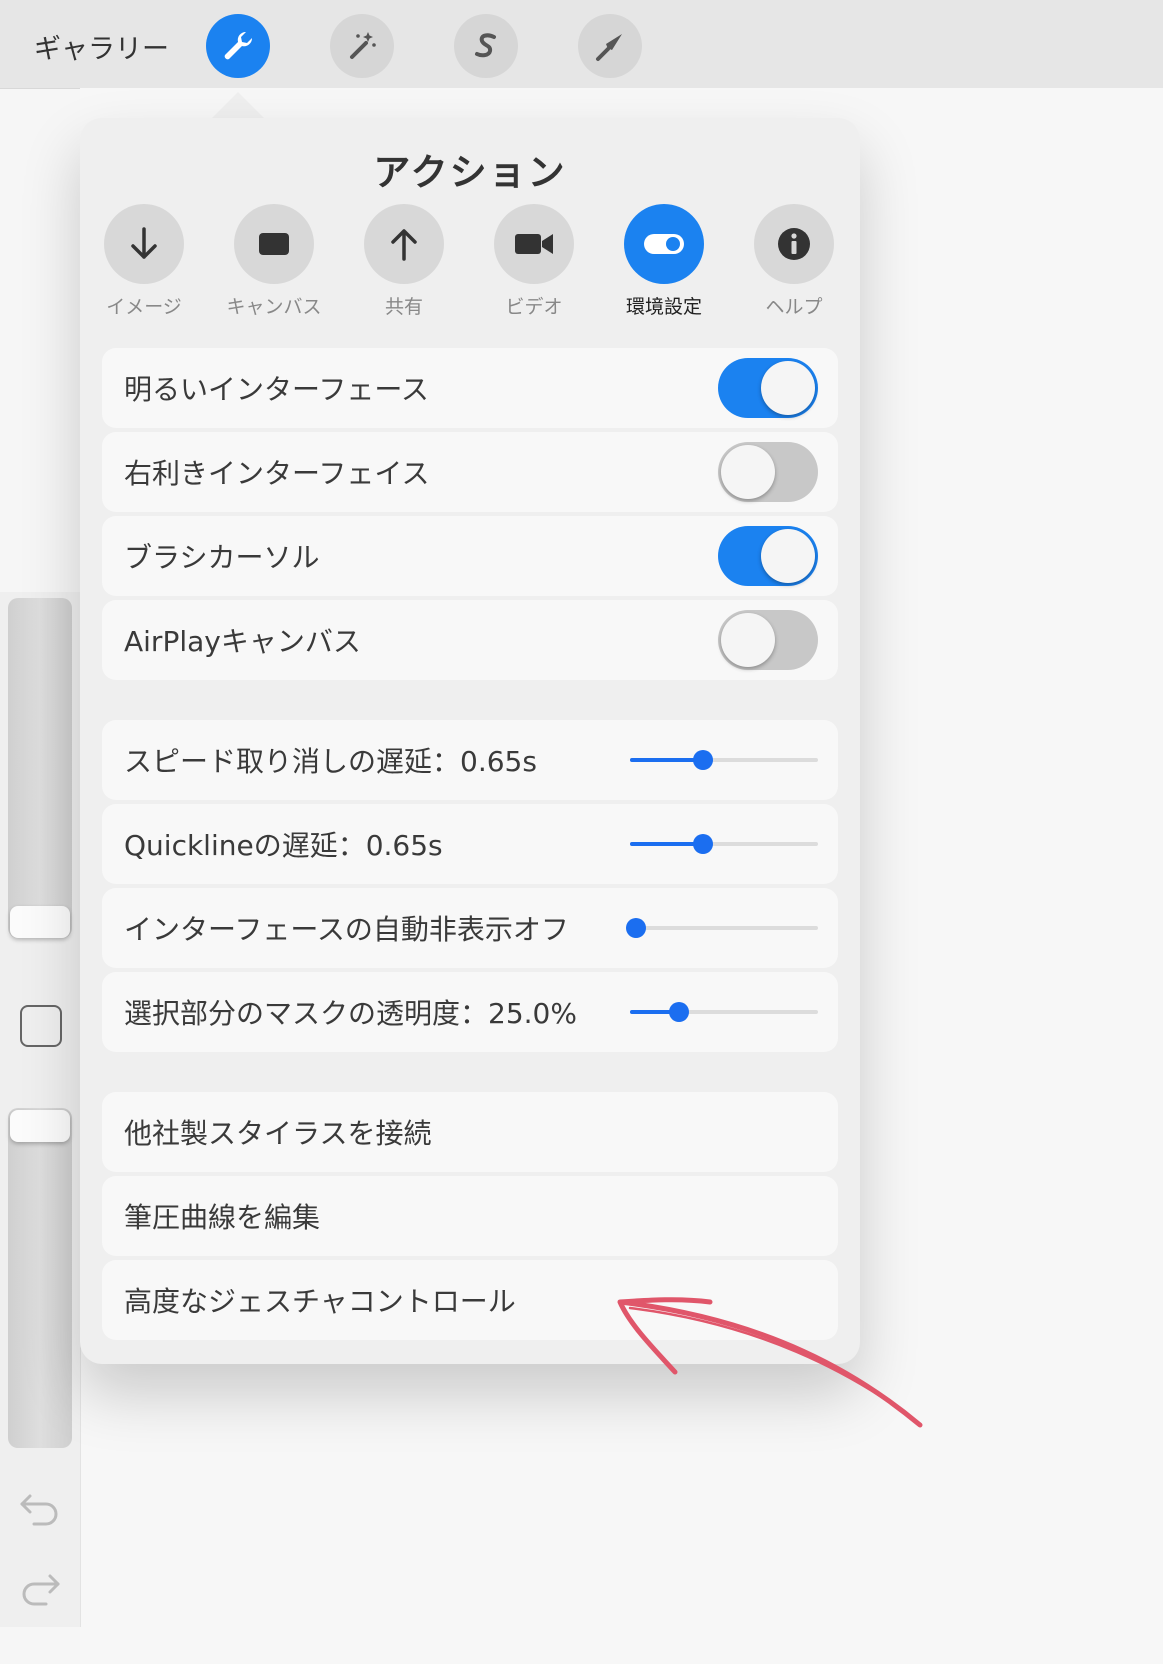 Image resolution: width=1163 pixels, height=1664 pixels. I want to click on interface-autohide-row: インターフェースの自動非表示オフ, so click(470, 928).